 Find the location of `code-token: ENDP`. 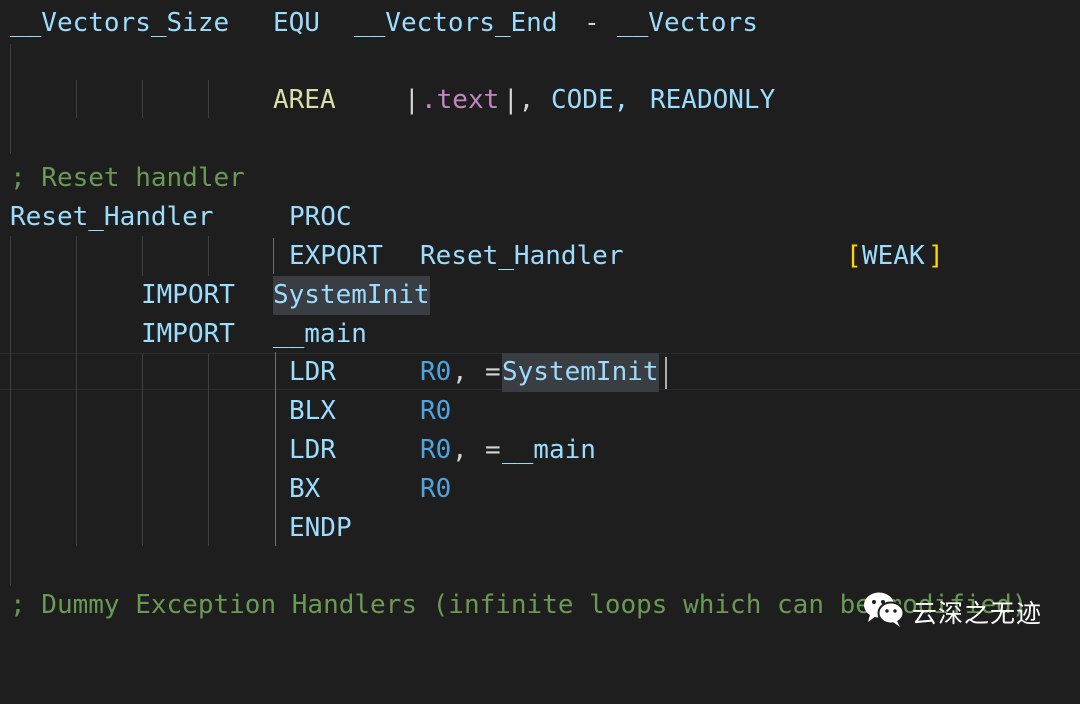

code-token: ENDP is located at coordinates (320, 528).